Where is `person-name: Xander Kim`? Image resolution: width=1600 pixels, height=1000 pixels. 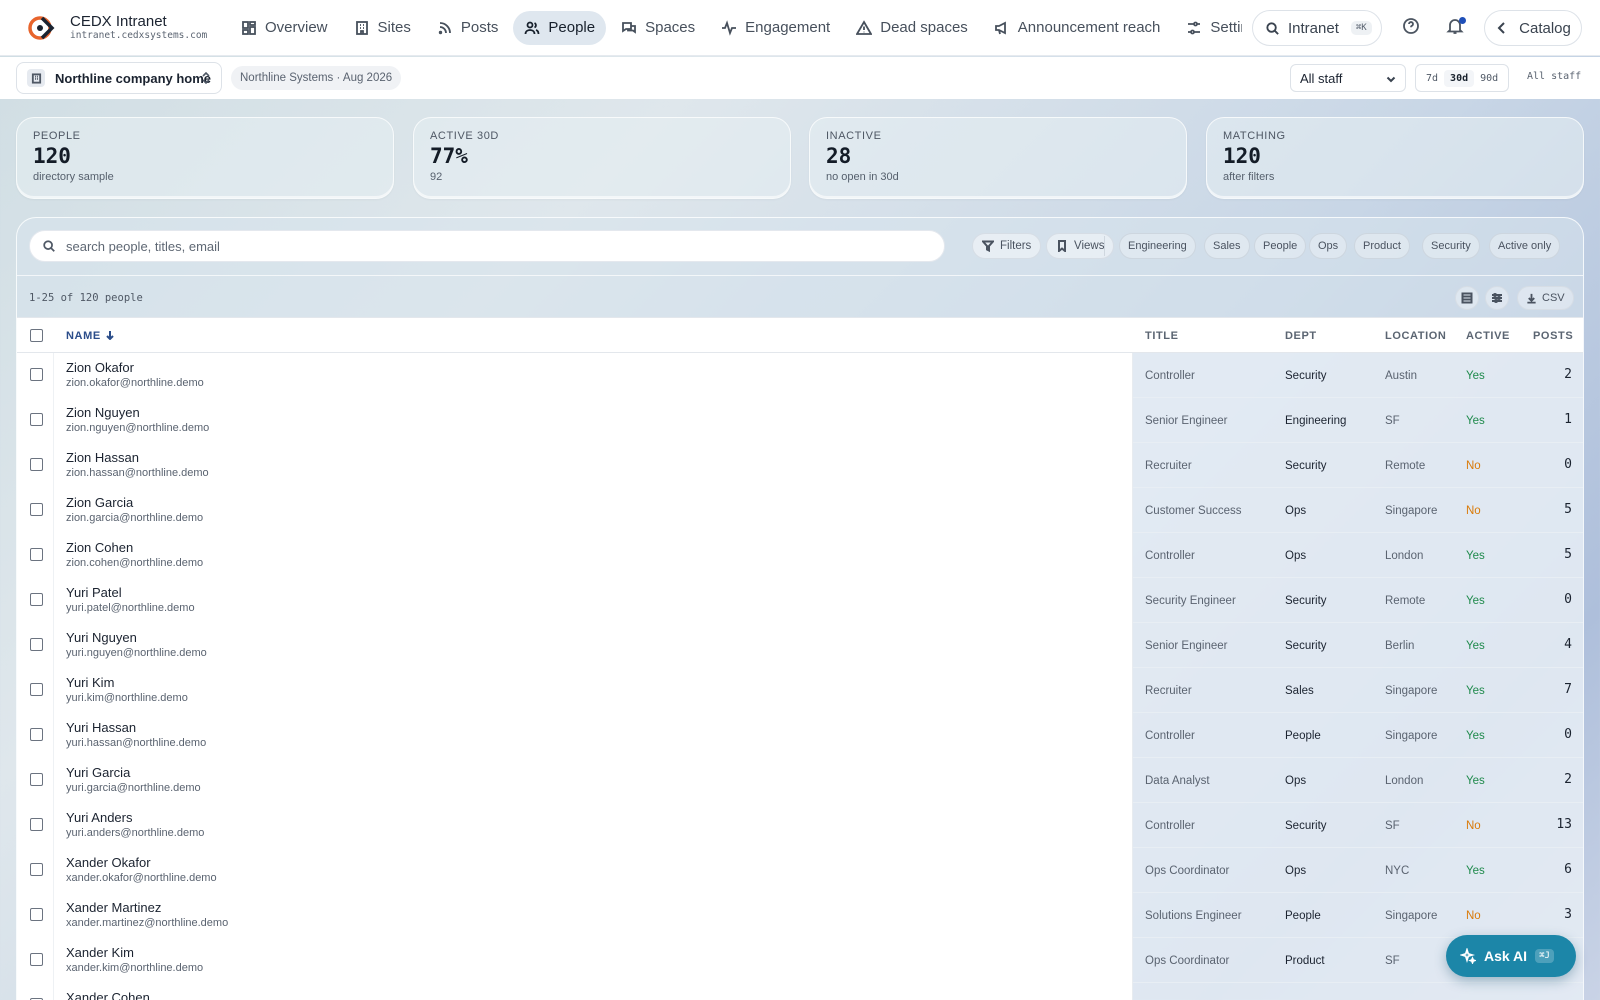 person-name: Xander Kim is located at coordinates (100, 952).